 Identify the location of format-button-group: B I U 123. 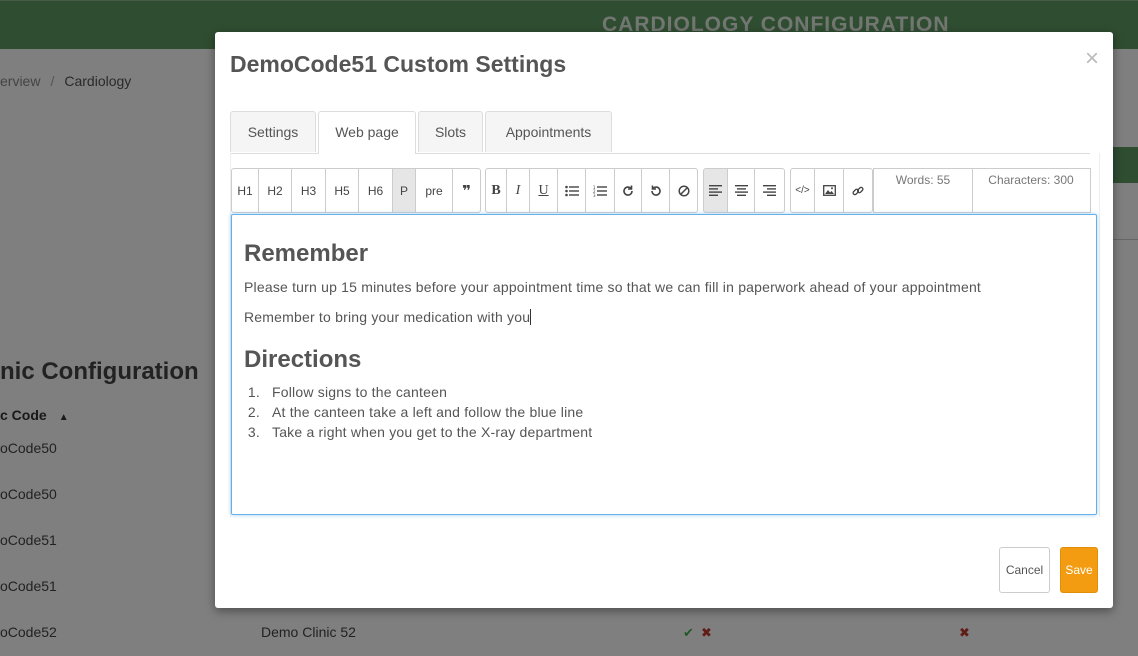
(591, 190).